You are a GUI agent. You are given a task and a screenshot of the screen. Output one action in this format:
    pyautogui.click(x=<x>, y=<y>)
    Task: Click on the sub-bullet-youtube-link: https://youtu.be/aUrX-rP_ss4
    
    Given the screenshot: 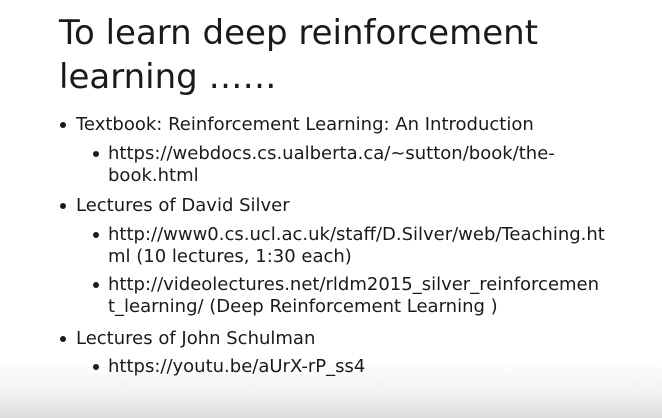 What is the action you would take?
    pyautogui.click(x=350, y=367)
    